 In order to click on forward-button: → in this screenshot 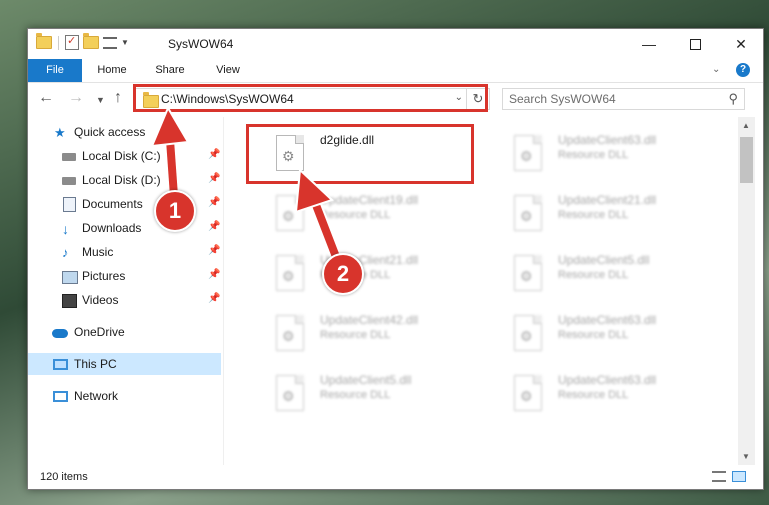, I will do `click(76, 98)`.